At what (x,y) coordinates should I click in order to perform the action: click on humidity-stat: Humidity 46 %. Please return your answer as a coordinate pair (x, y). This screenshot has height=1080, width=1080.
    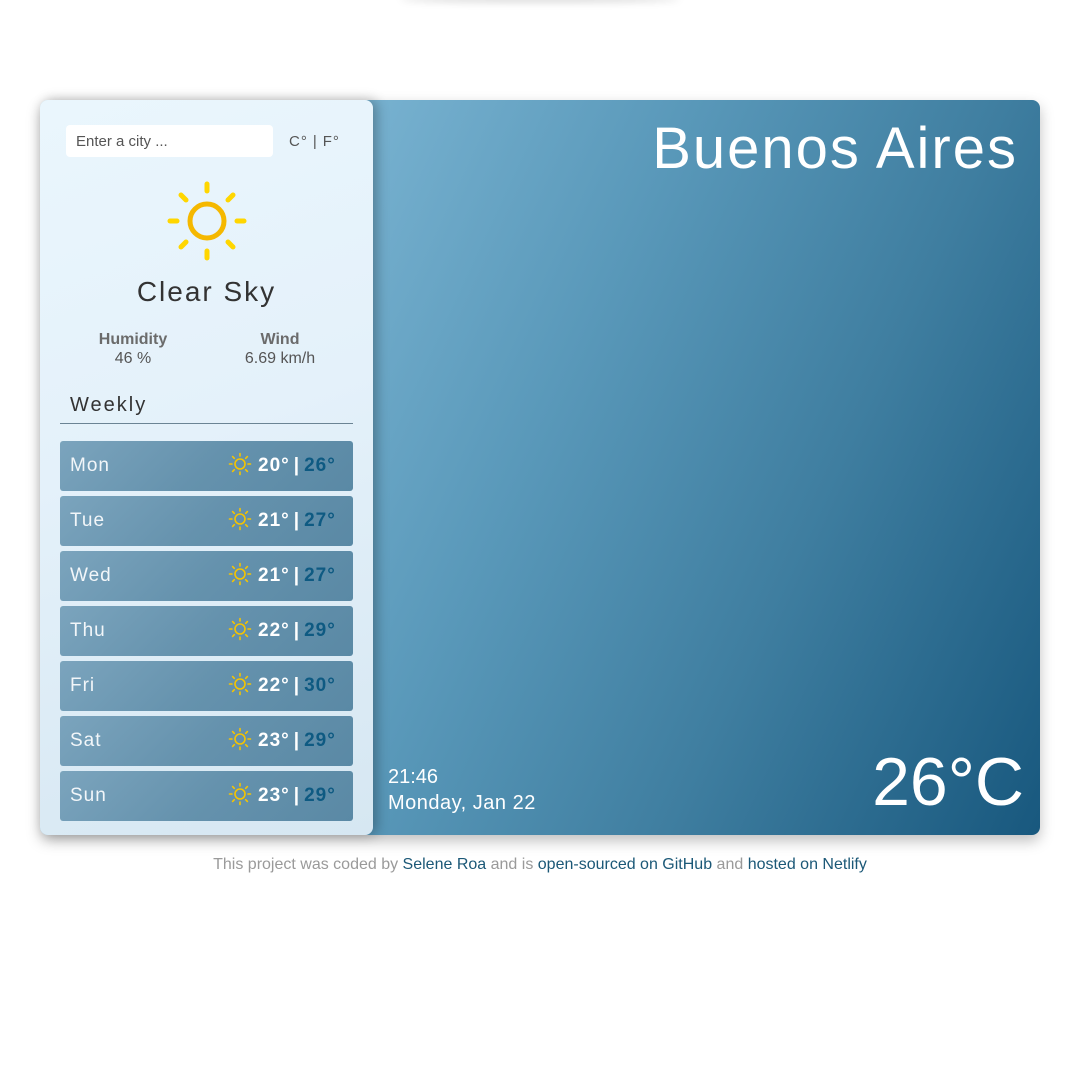
    Looking at the image, I should click on (133, 349).